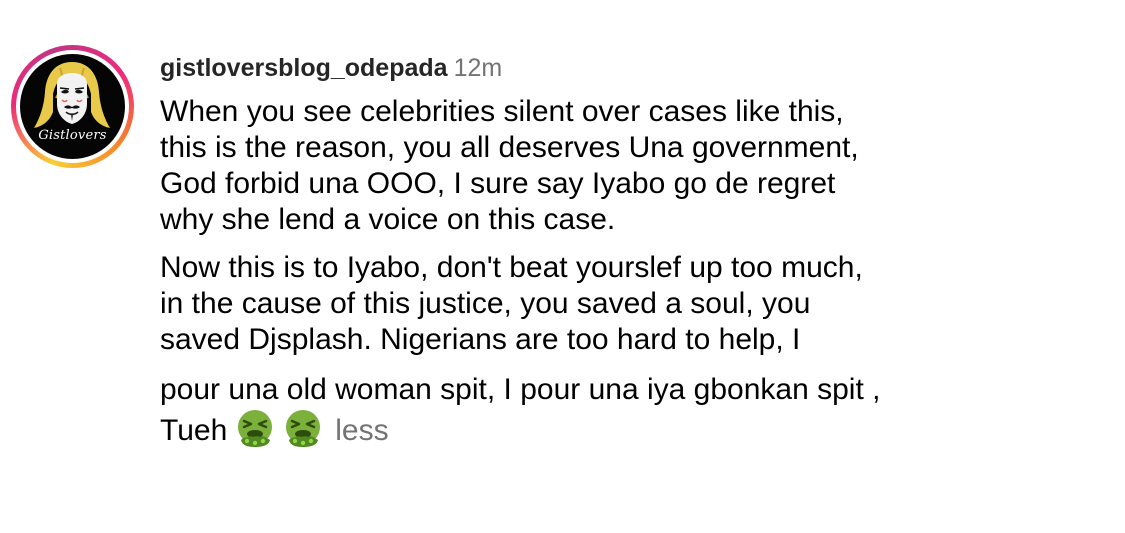 This screenshot has height=533, width=1125. I want to click on avatar: Gistlovers, so click(72, 106).